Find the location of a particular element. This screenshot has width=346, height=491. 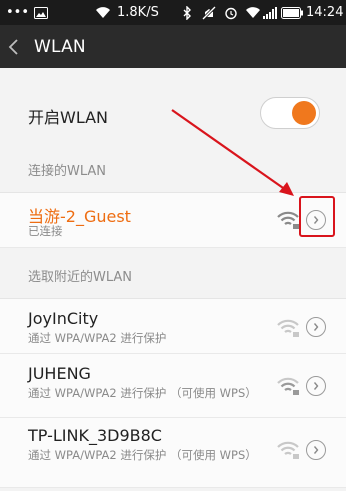

annotation-highlight-box is located at coordinates (317, 216).